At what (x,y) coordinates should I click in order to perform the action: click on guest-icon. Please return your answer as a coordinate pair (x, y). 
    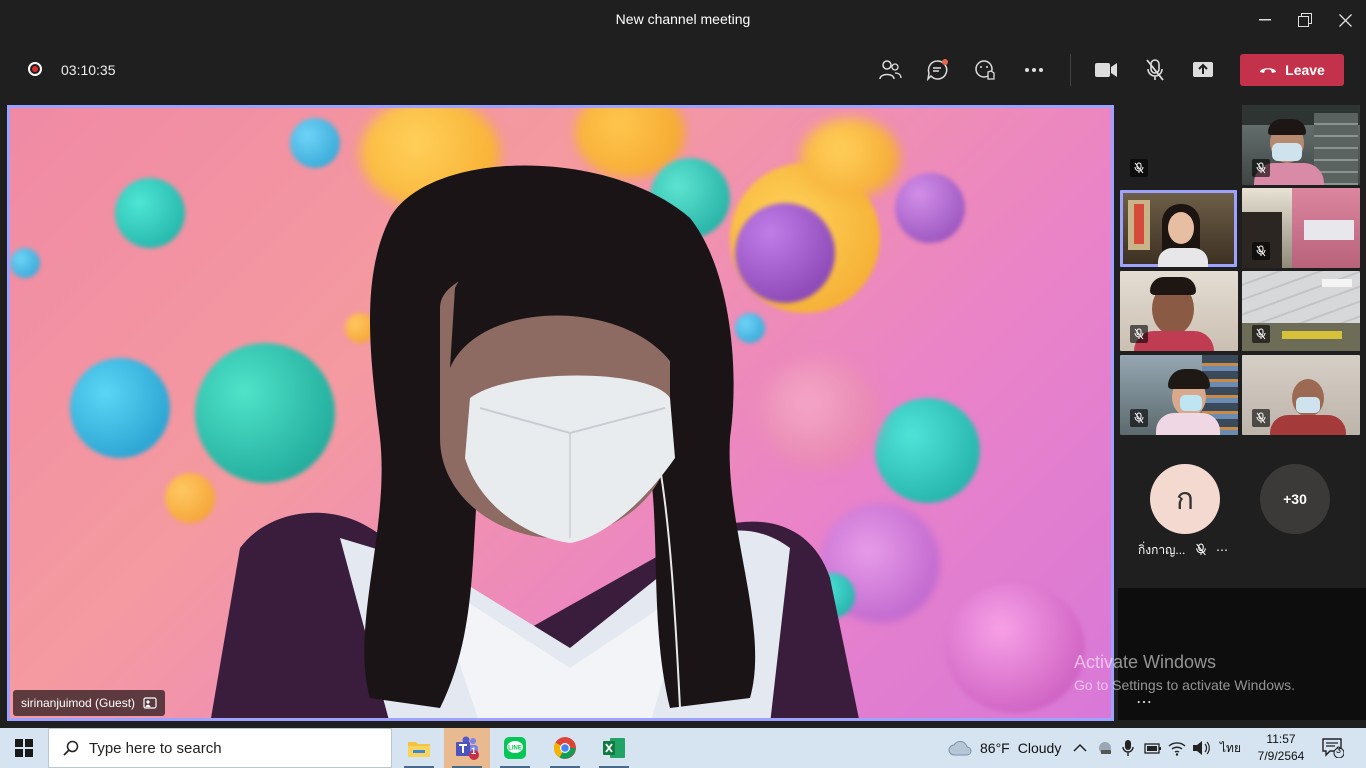
    Looking at the image, I should click on (150, 703).